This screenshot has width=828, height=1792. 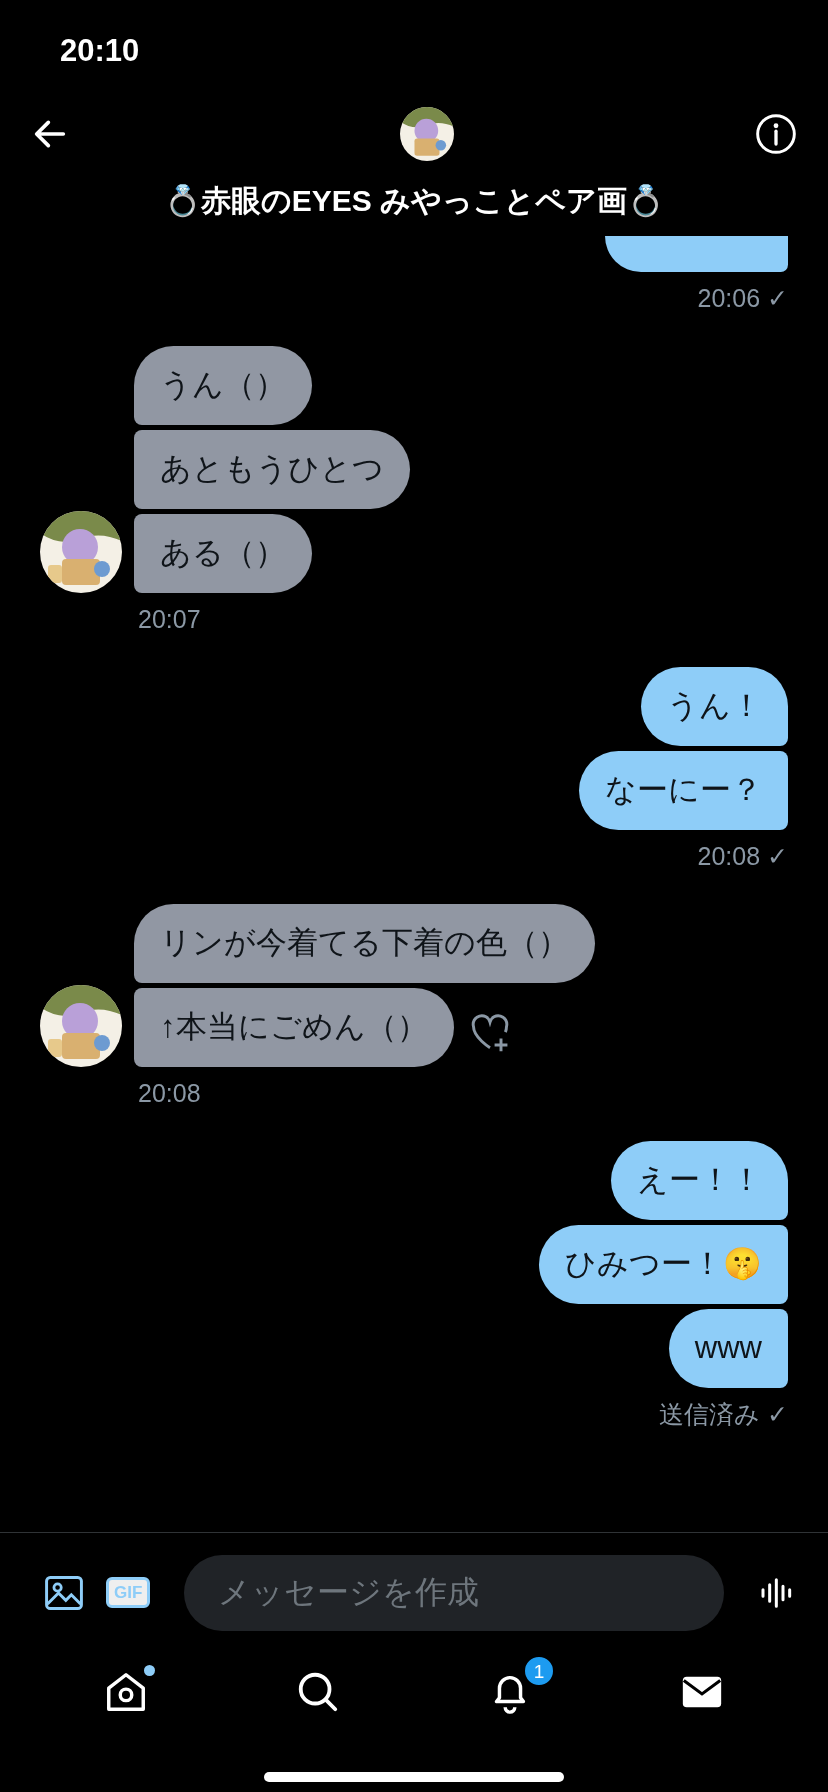 What do you see at coordinates (776, 134) in the screenshot?
I see `info-icon` at bounding box center [776, 134].